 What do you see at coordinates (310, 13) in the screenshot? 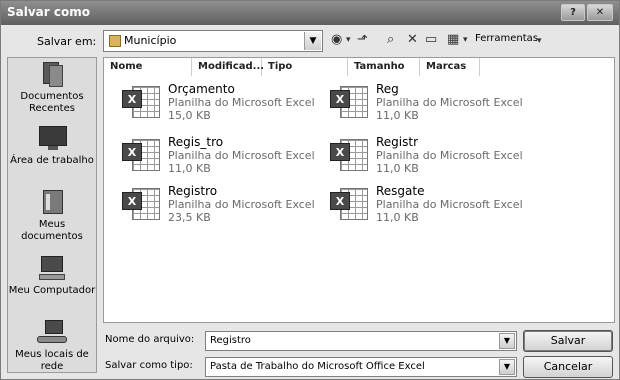
I see `title-bar: Salvar como ? ✕` at bounding box center [310, 13].